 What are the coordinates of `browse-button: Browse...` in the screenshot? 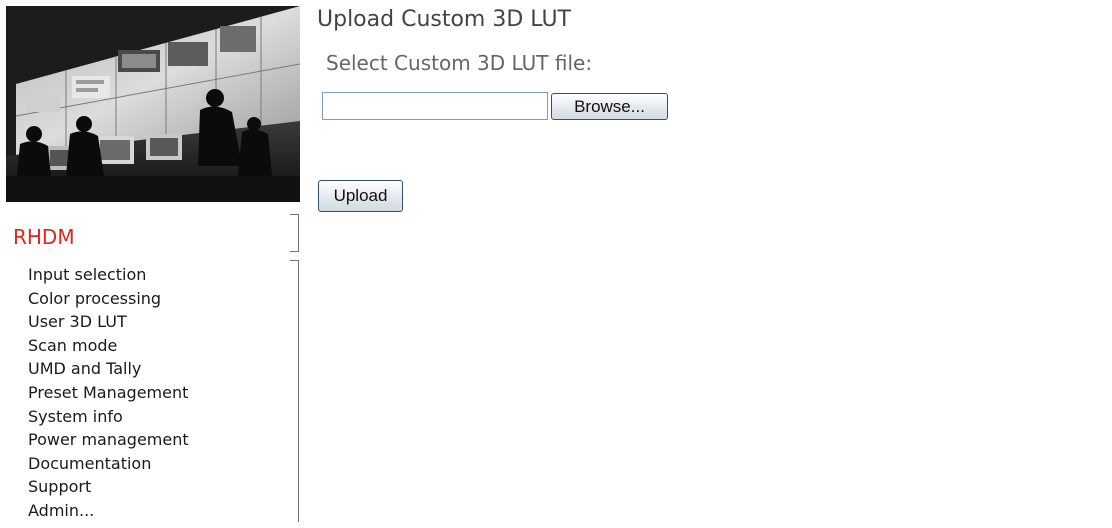 It's located at (609, 106).